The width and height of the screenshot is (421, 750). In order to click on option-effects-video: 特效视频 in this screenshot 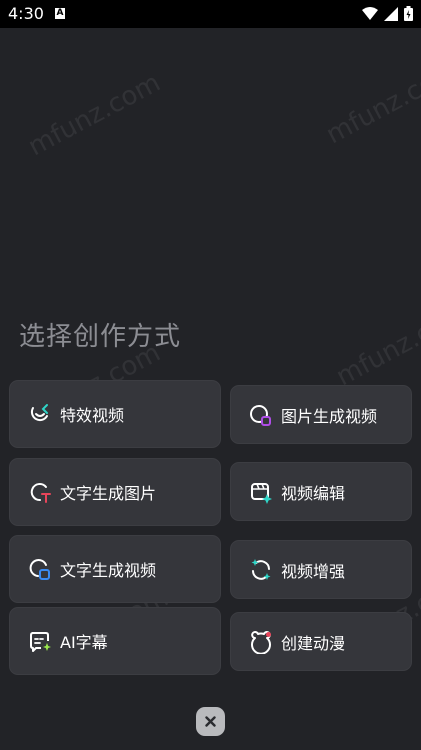, I will do `click(115, 414)`.